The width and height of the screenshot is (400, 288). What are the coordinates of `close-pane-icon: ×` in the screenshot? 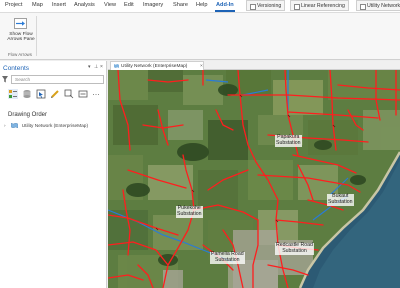 It's located at (101, 67).